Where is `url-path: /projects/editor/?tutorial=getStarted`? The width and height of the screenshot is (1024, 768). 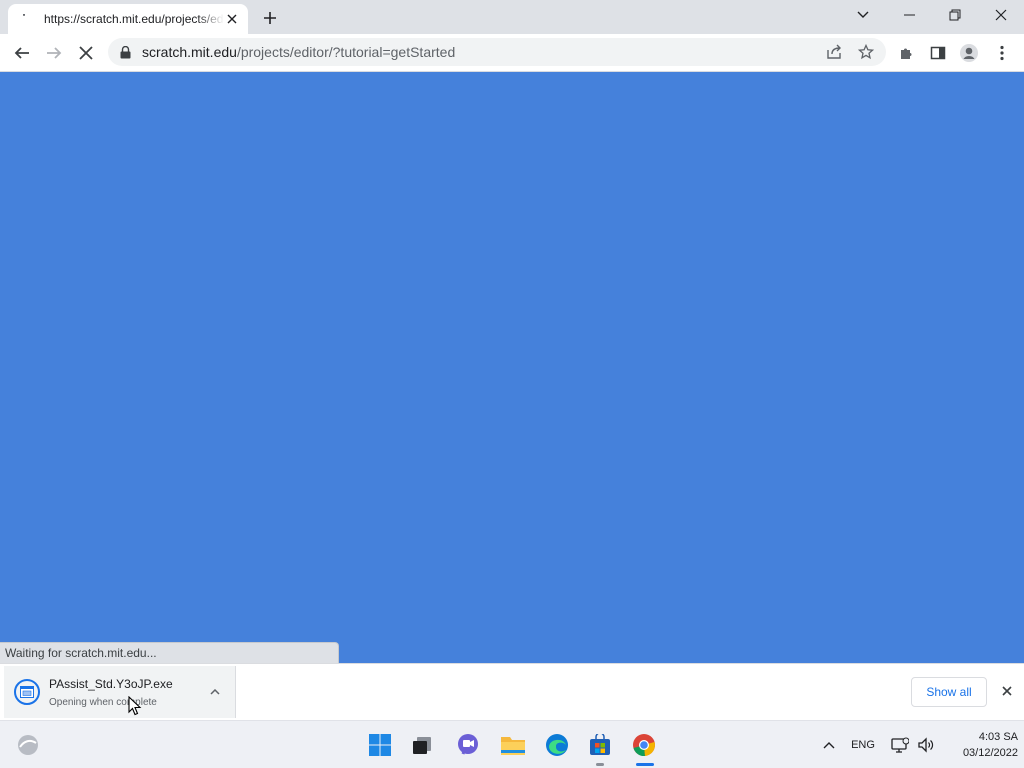
url-path: /projects/editor/?tutorial=getStarted is located at coordinates (346, 52).